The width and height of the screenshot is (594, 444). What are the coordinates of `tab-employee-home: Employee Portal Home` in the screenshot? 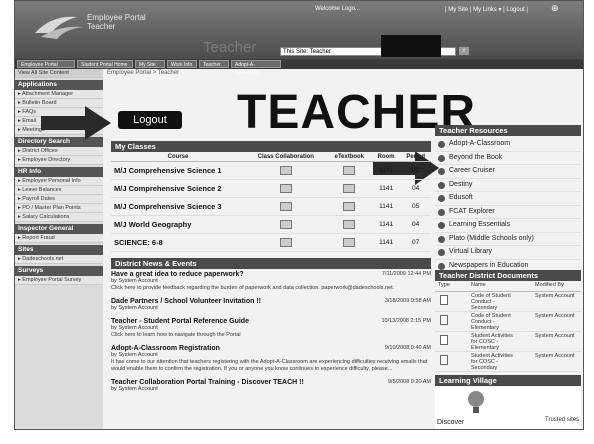 It's located at (46, 68).